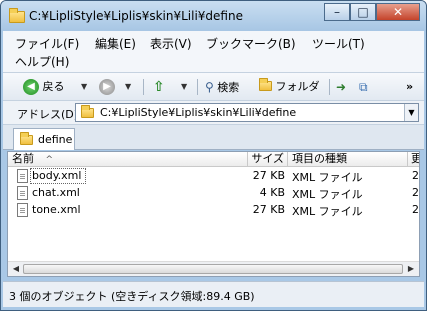 Image resolution: width=427 pixels, height=311 pixels. What do you see at coordinates (159, 87) in the screenshot?
I see `up-folder-icon: ⇧` at bounding box center [159, 87].